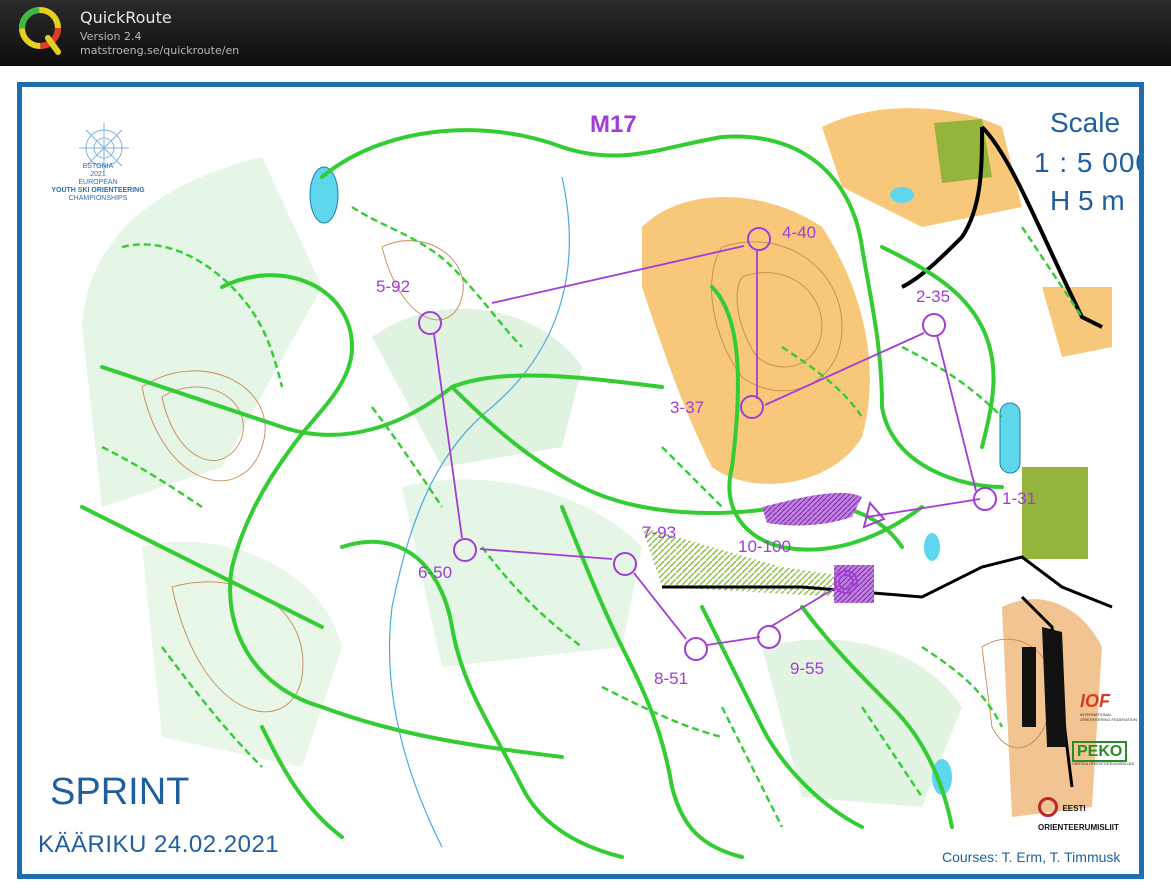  I want to click on control-label-2: 2-35, so click(933, 296).